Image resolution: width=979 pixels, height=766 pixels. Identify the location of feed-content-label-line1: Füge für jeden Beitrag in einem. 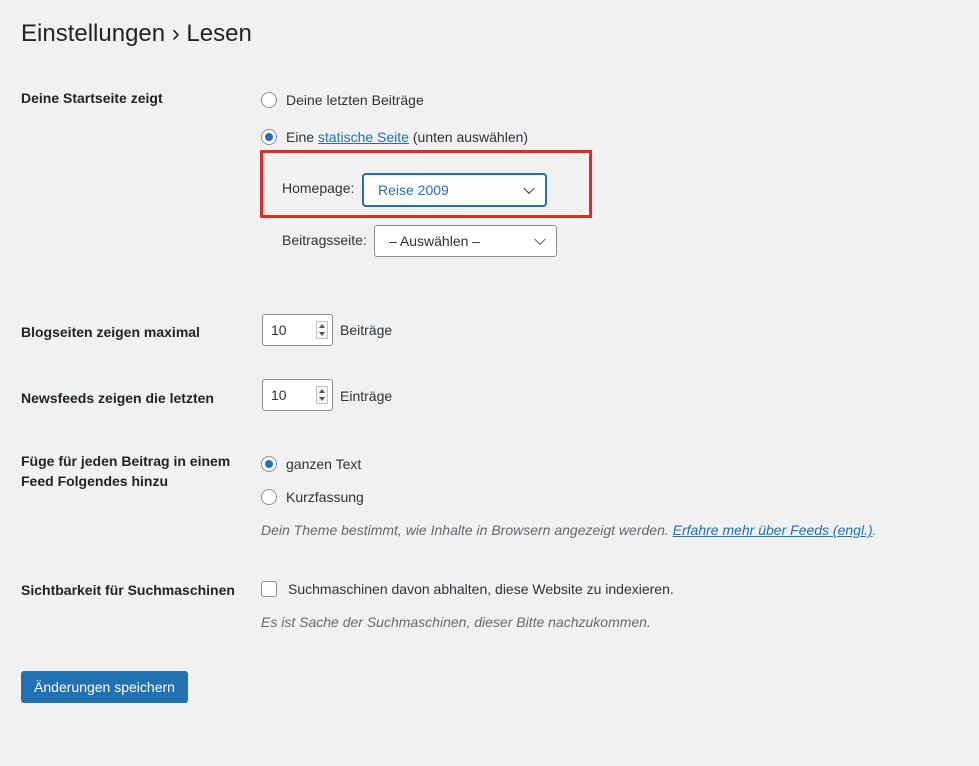
(126, 461).